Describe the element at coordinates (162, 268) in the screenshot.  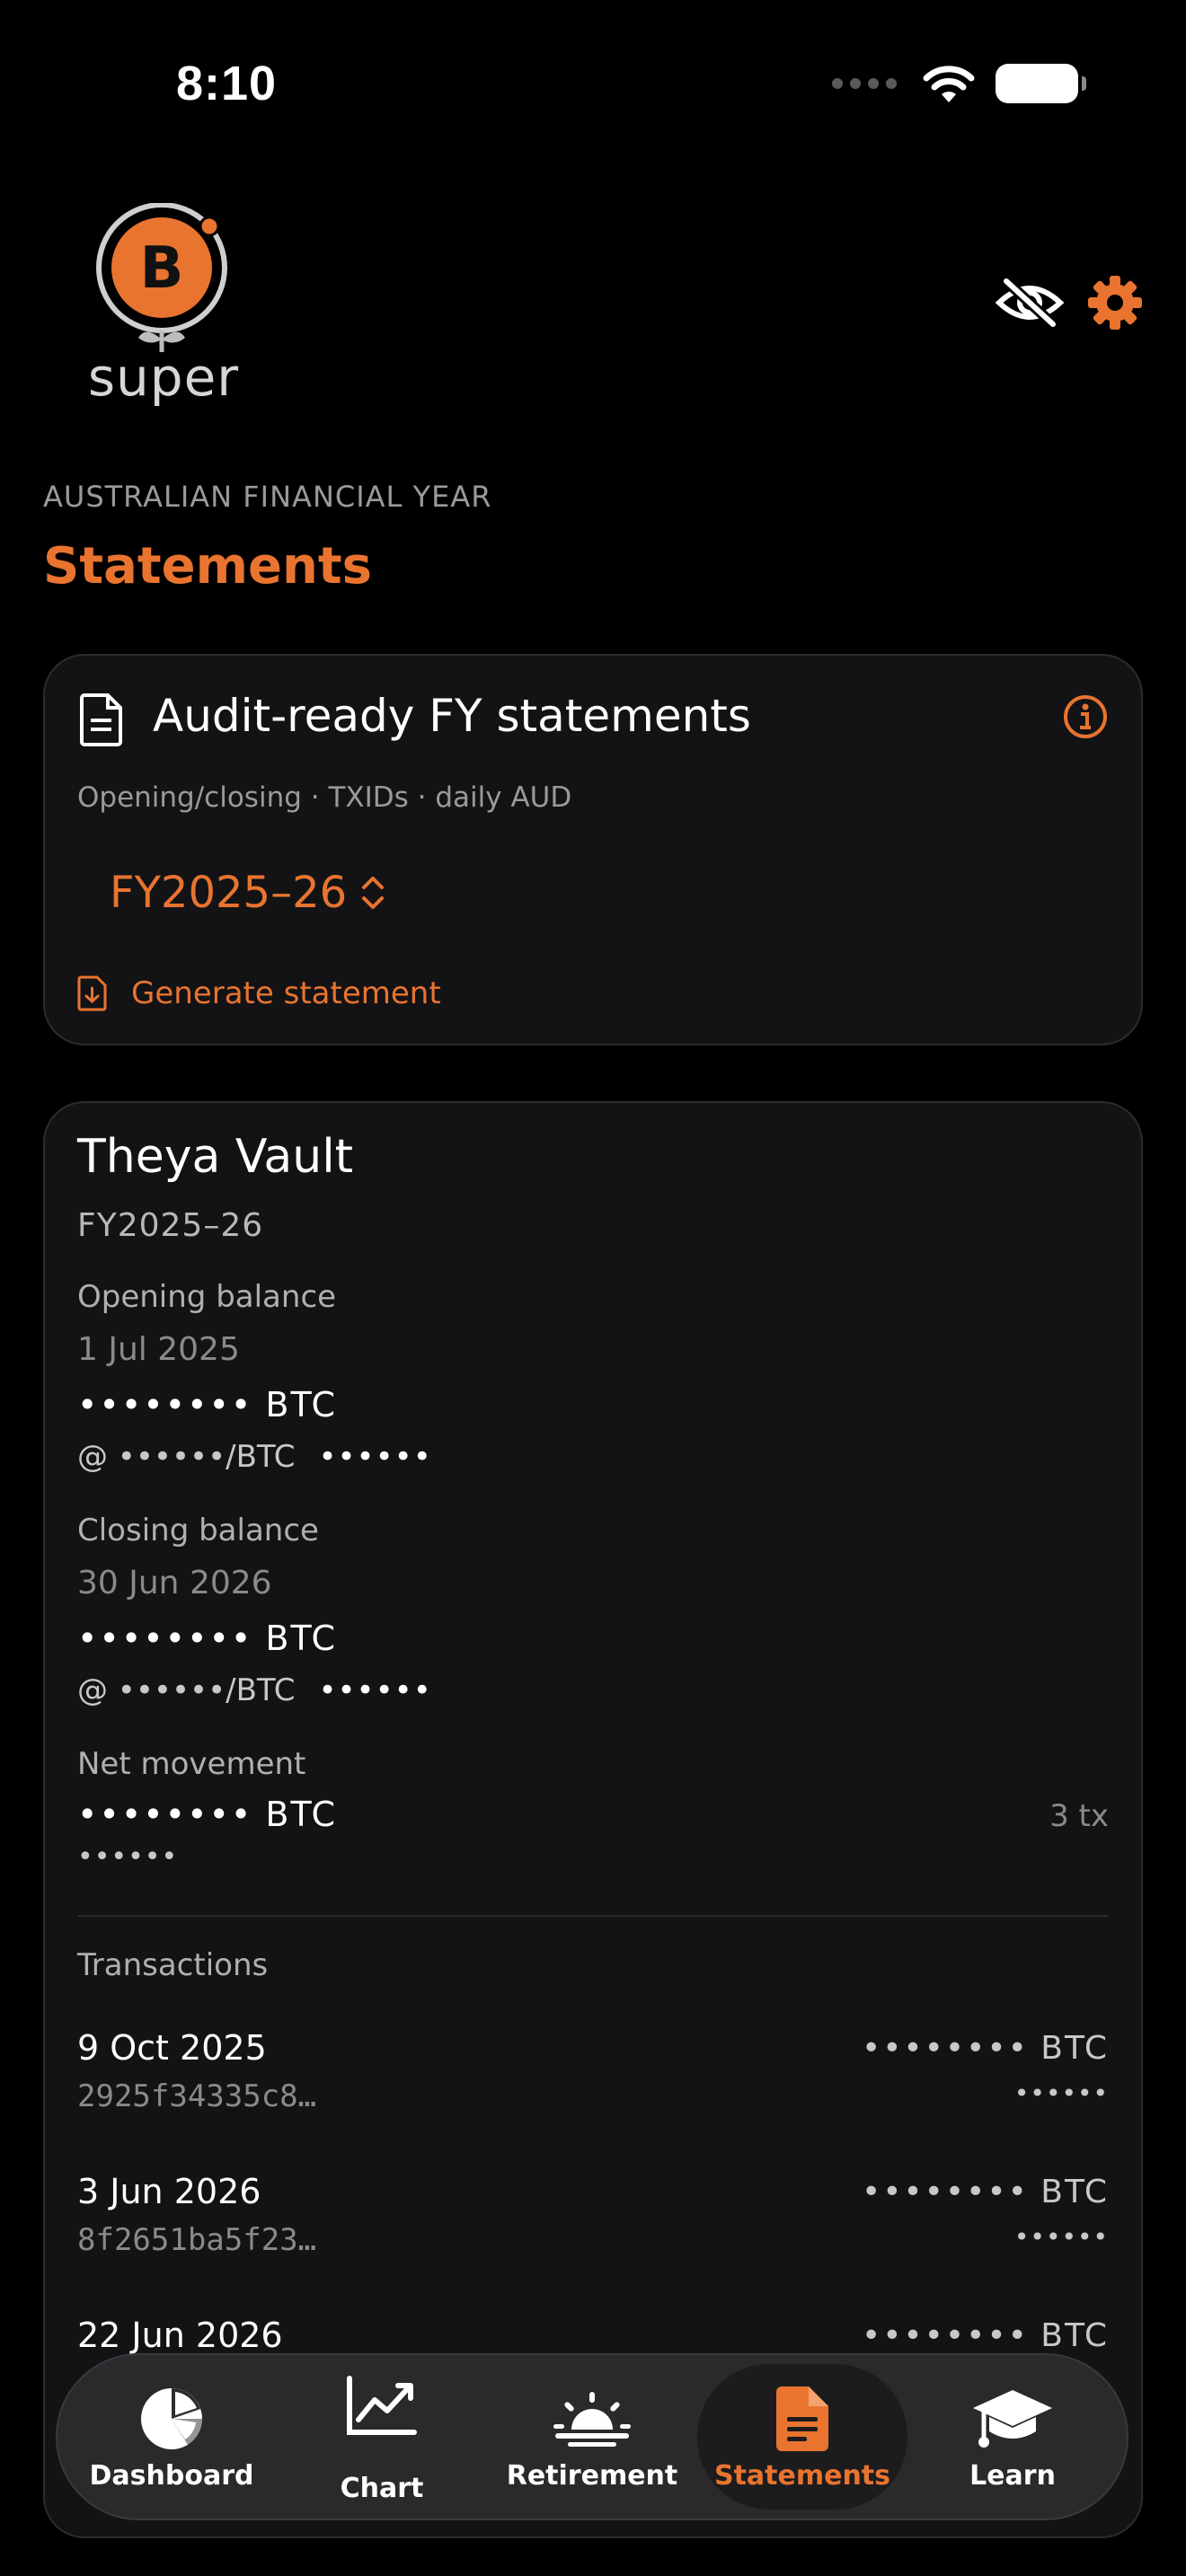
I see `svg-text: B` at that location.